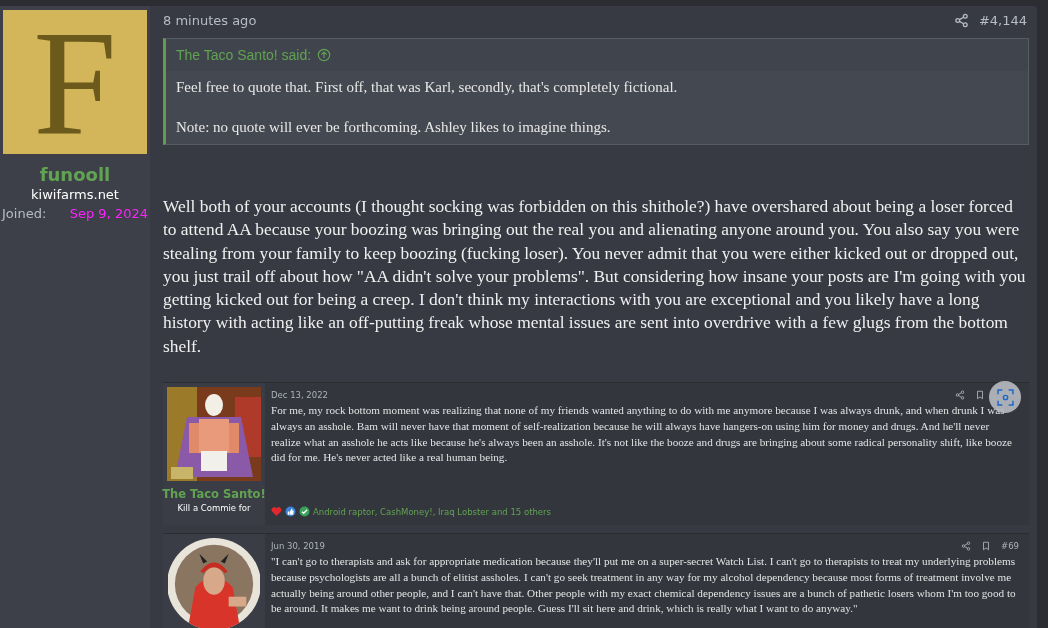 Image resolution: width=1048 pixels, height=628 pixels. What do you see at coordinates (214, 494) in the screenshot?
I see `author-name: The Taco Santo!` at bounding box center [214, 494].